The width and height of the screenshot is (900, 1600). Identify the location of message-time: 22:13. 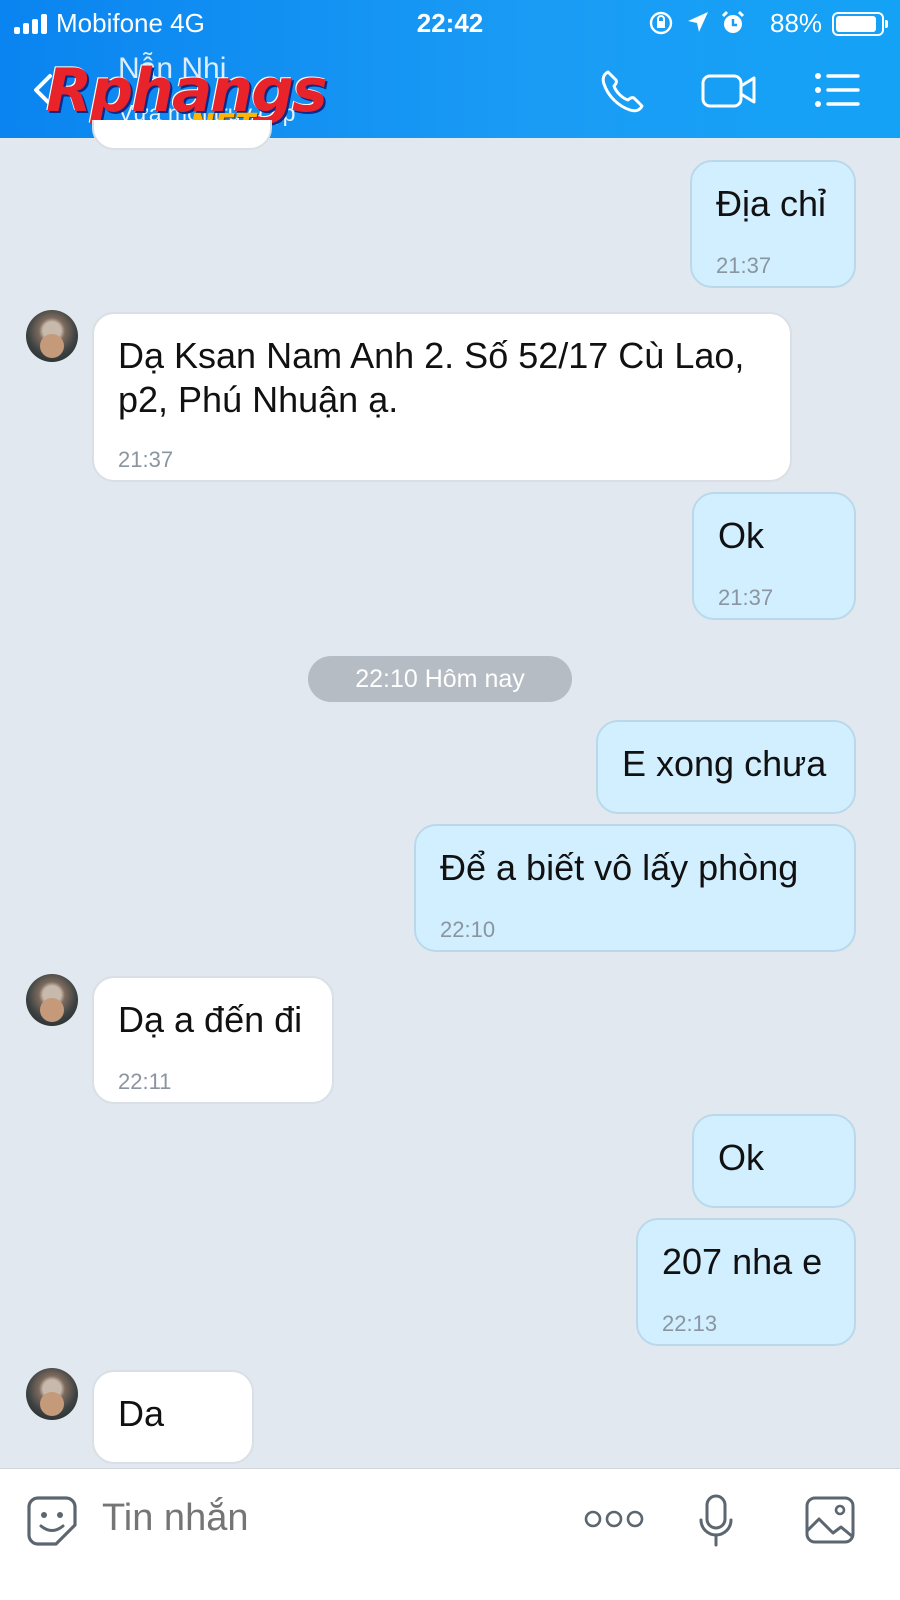
(690, 1323).